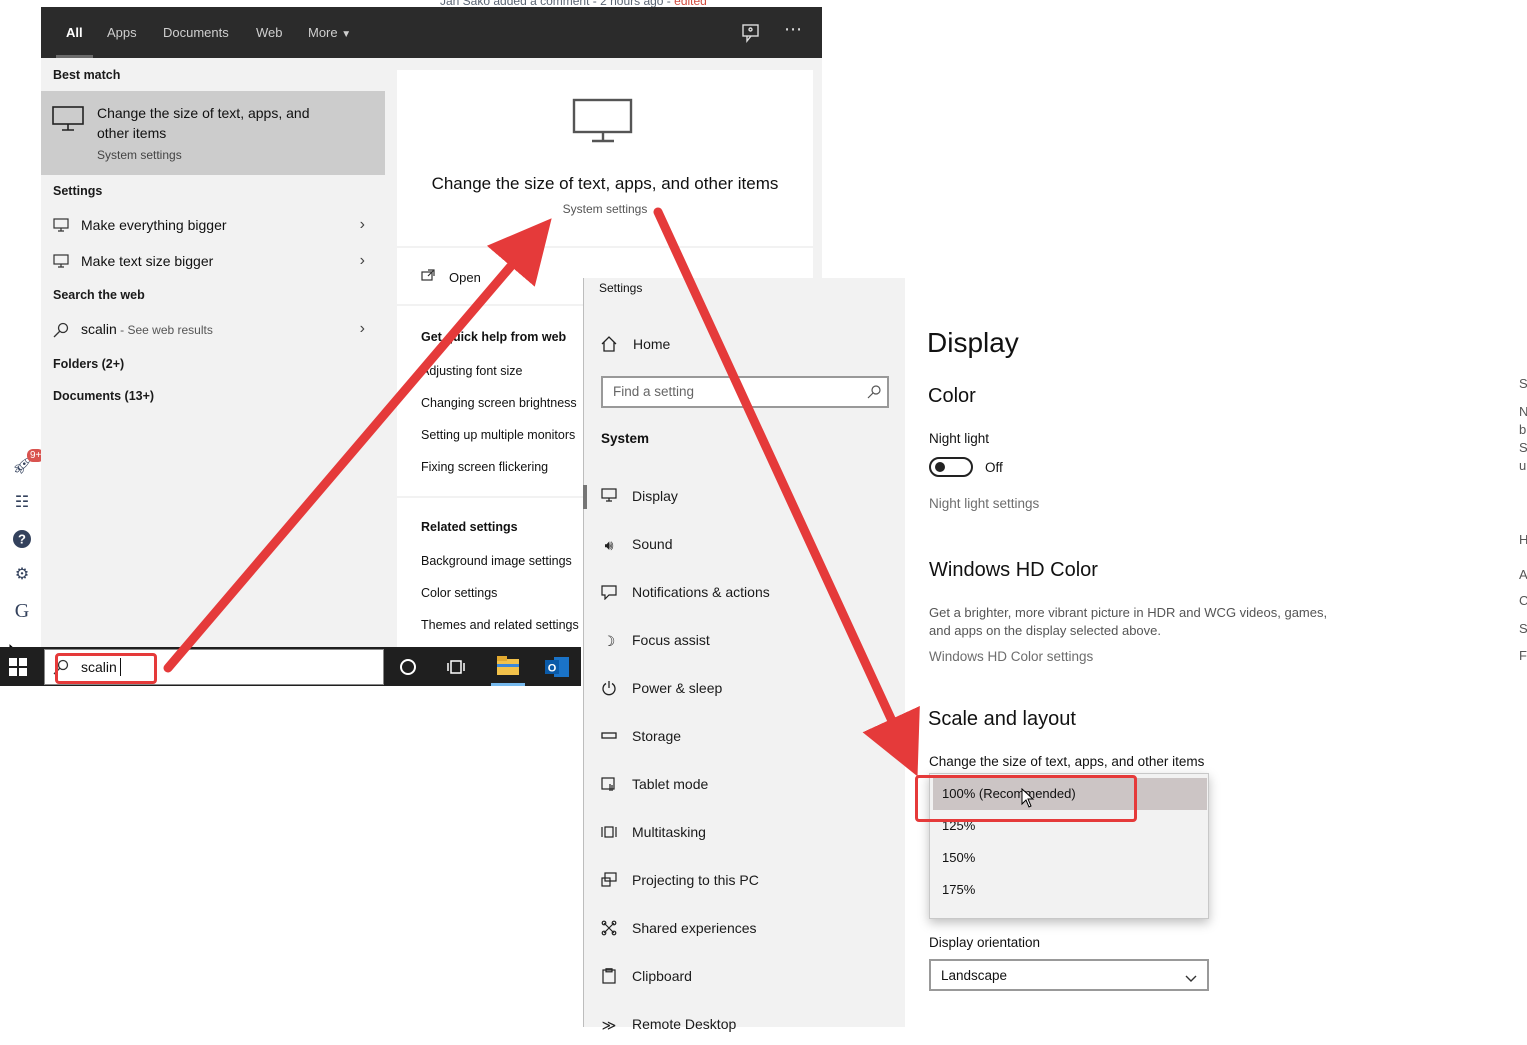 The width and height of the screenshot is (1527, 1045). Describe the element at coordinates (357, 445) in the screenshot. I see `arrow-search-to-result` at that location.